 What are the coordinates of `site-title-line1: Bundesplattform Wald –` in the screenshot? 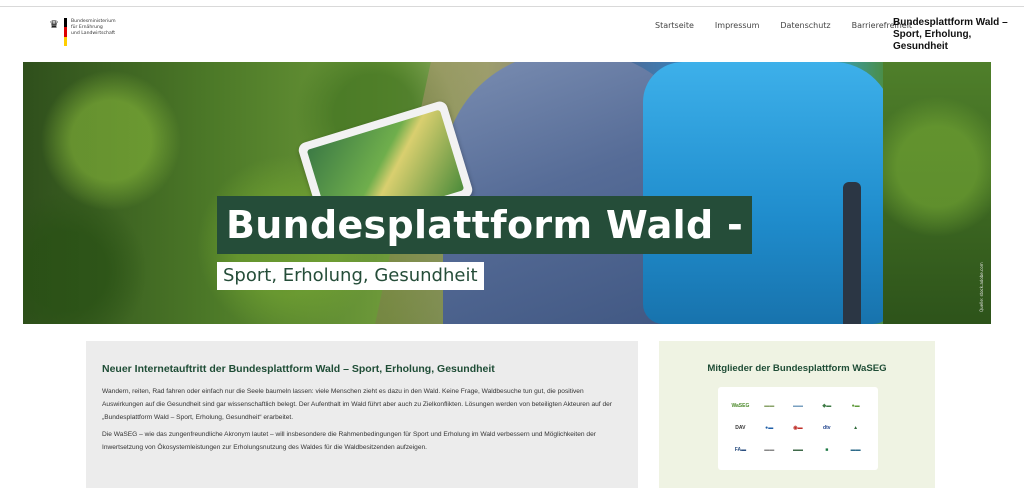 It's located at (950, 22).